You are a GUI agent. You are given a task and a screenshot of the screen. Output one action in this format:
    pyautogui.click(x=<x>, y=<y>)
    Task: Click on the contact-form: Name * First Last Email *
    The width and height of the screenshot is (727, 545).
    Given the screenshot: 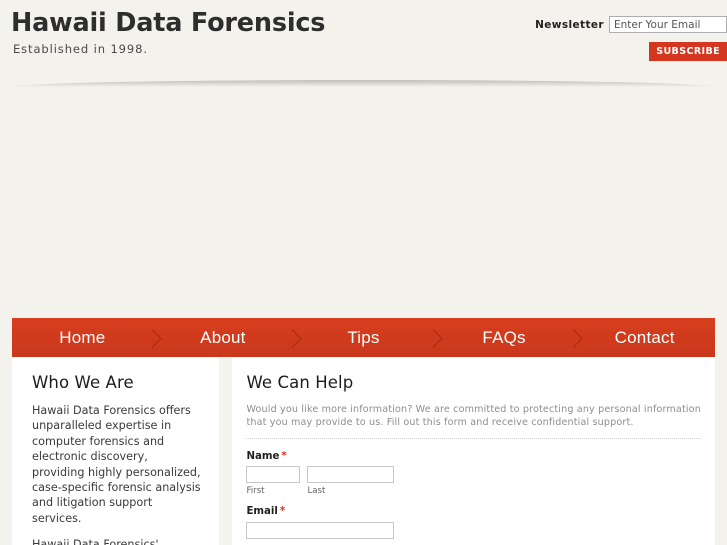 What is the action you would take?
    pyautogui.click(x=473, y=495)
    